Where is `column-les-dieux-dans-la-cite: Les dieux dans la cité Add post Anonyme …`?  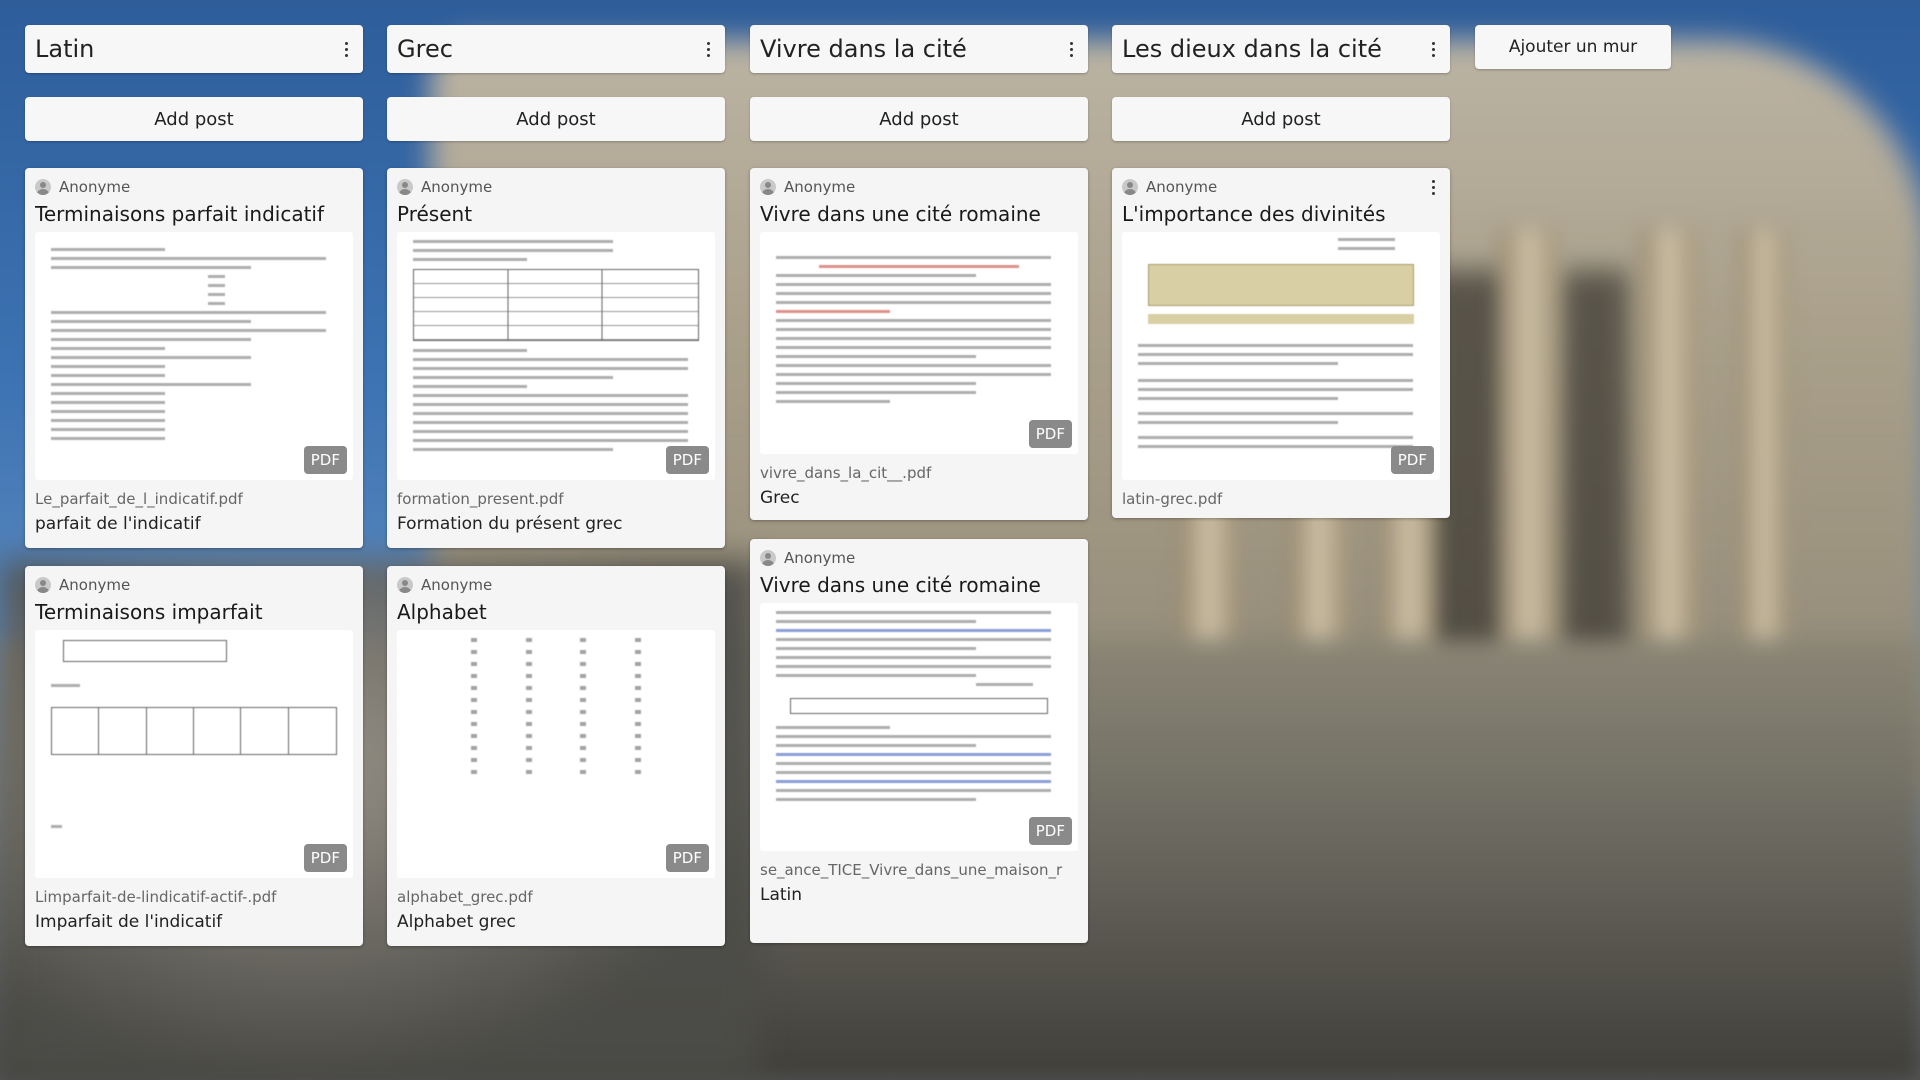
column-les-dieux-dans-la-cite: Les dieux dans la cité Add post Anonyme … is located at coordinates (1281, 271).